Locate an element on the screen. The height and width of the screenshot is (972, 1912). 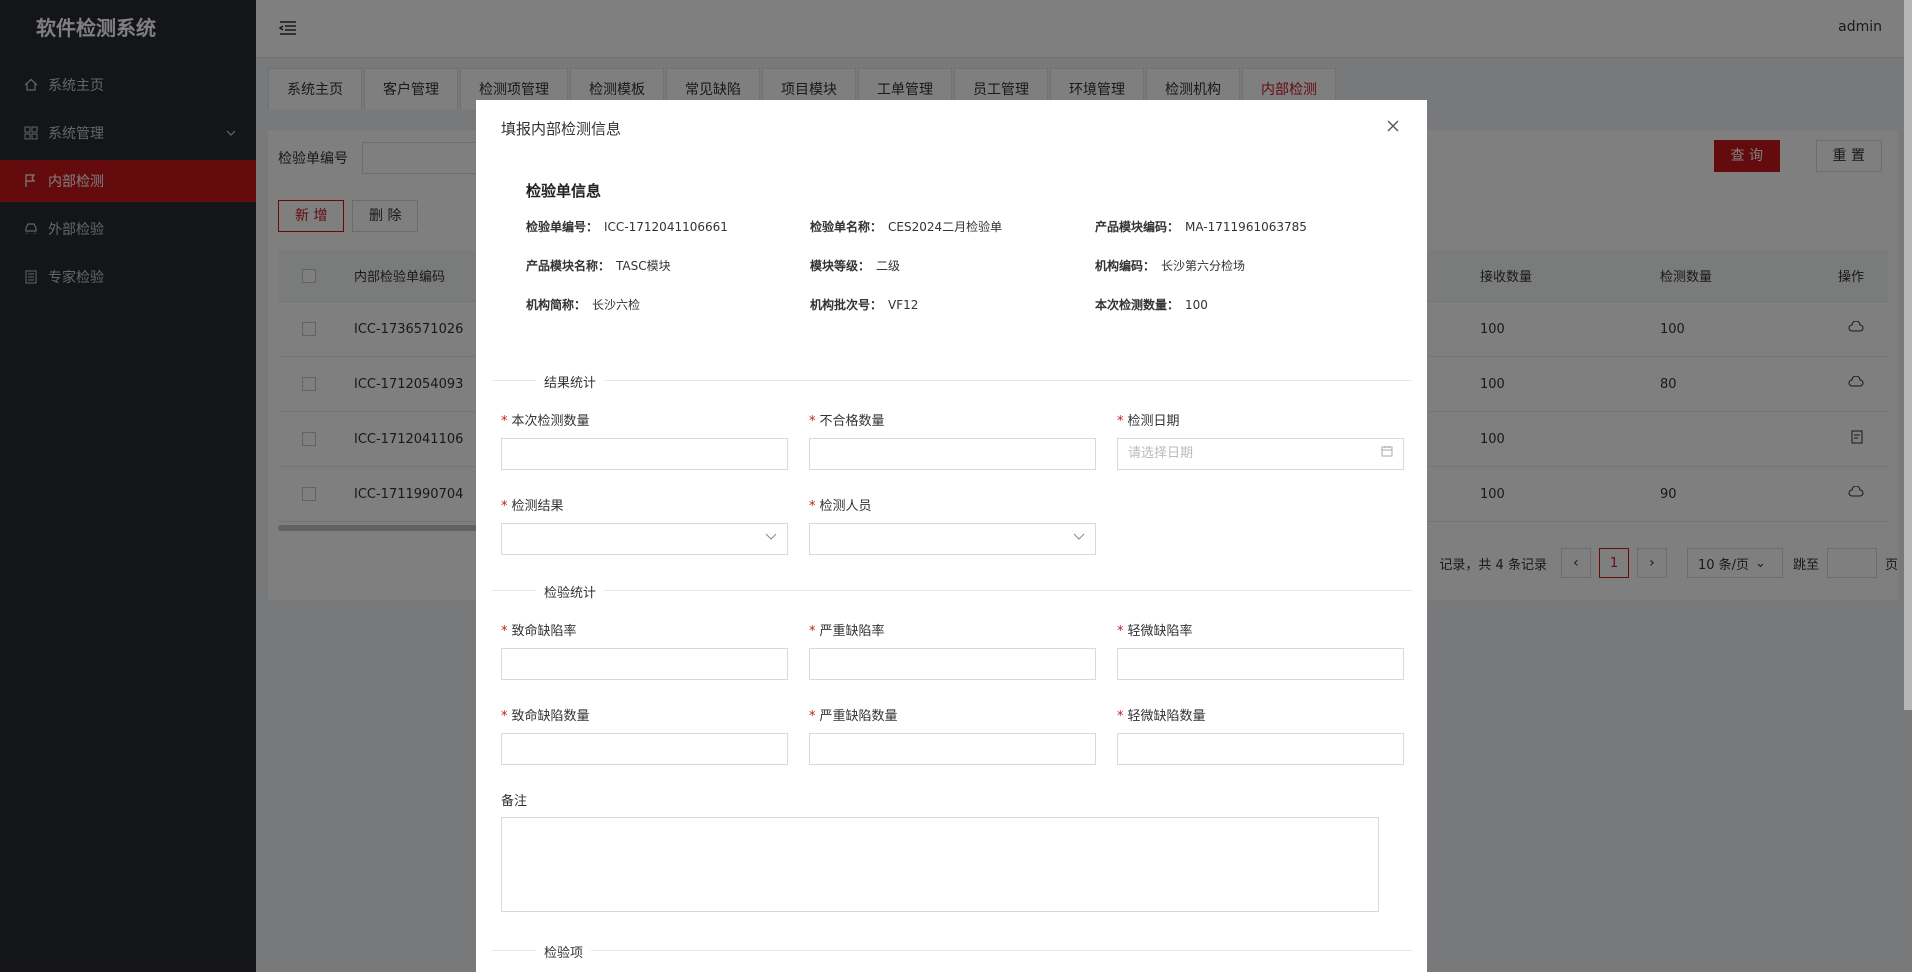
minor-count-input is located at coordinates (1260, 749).